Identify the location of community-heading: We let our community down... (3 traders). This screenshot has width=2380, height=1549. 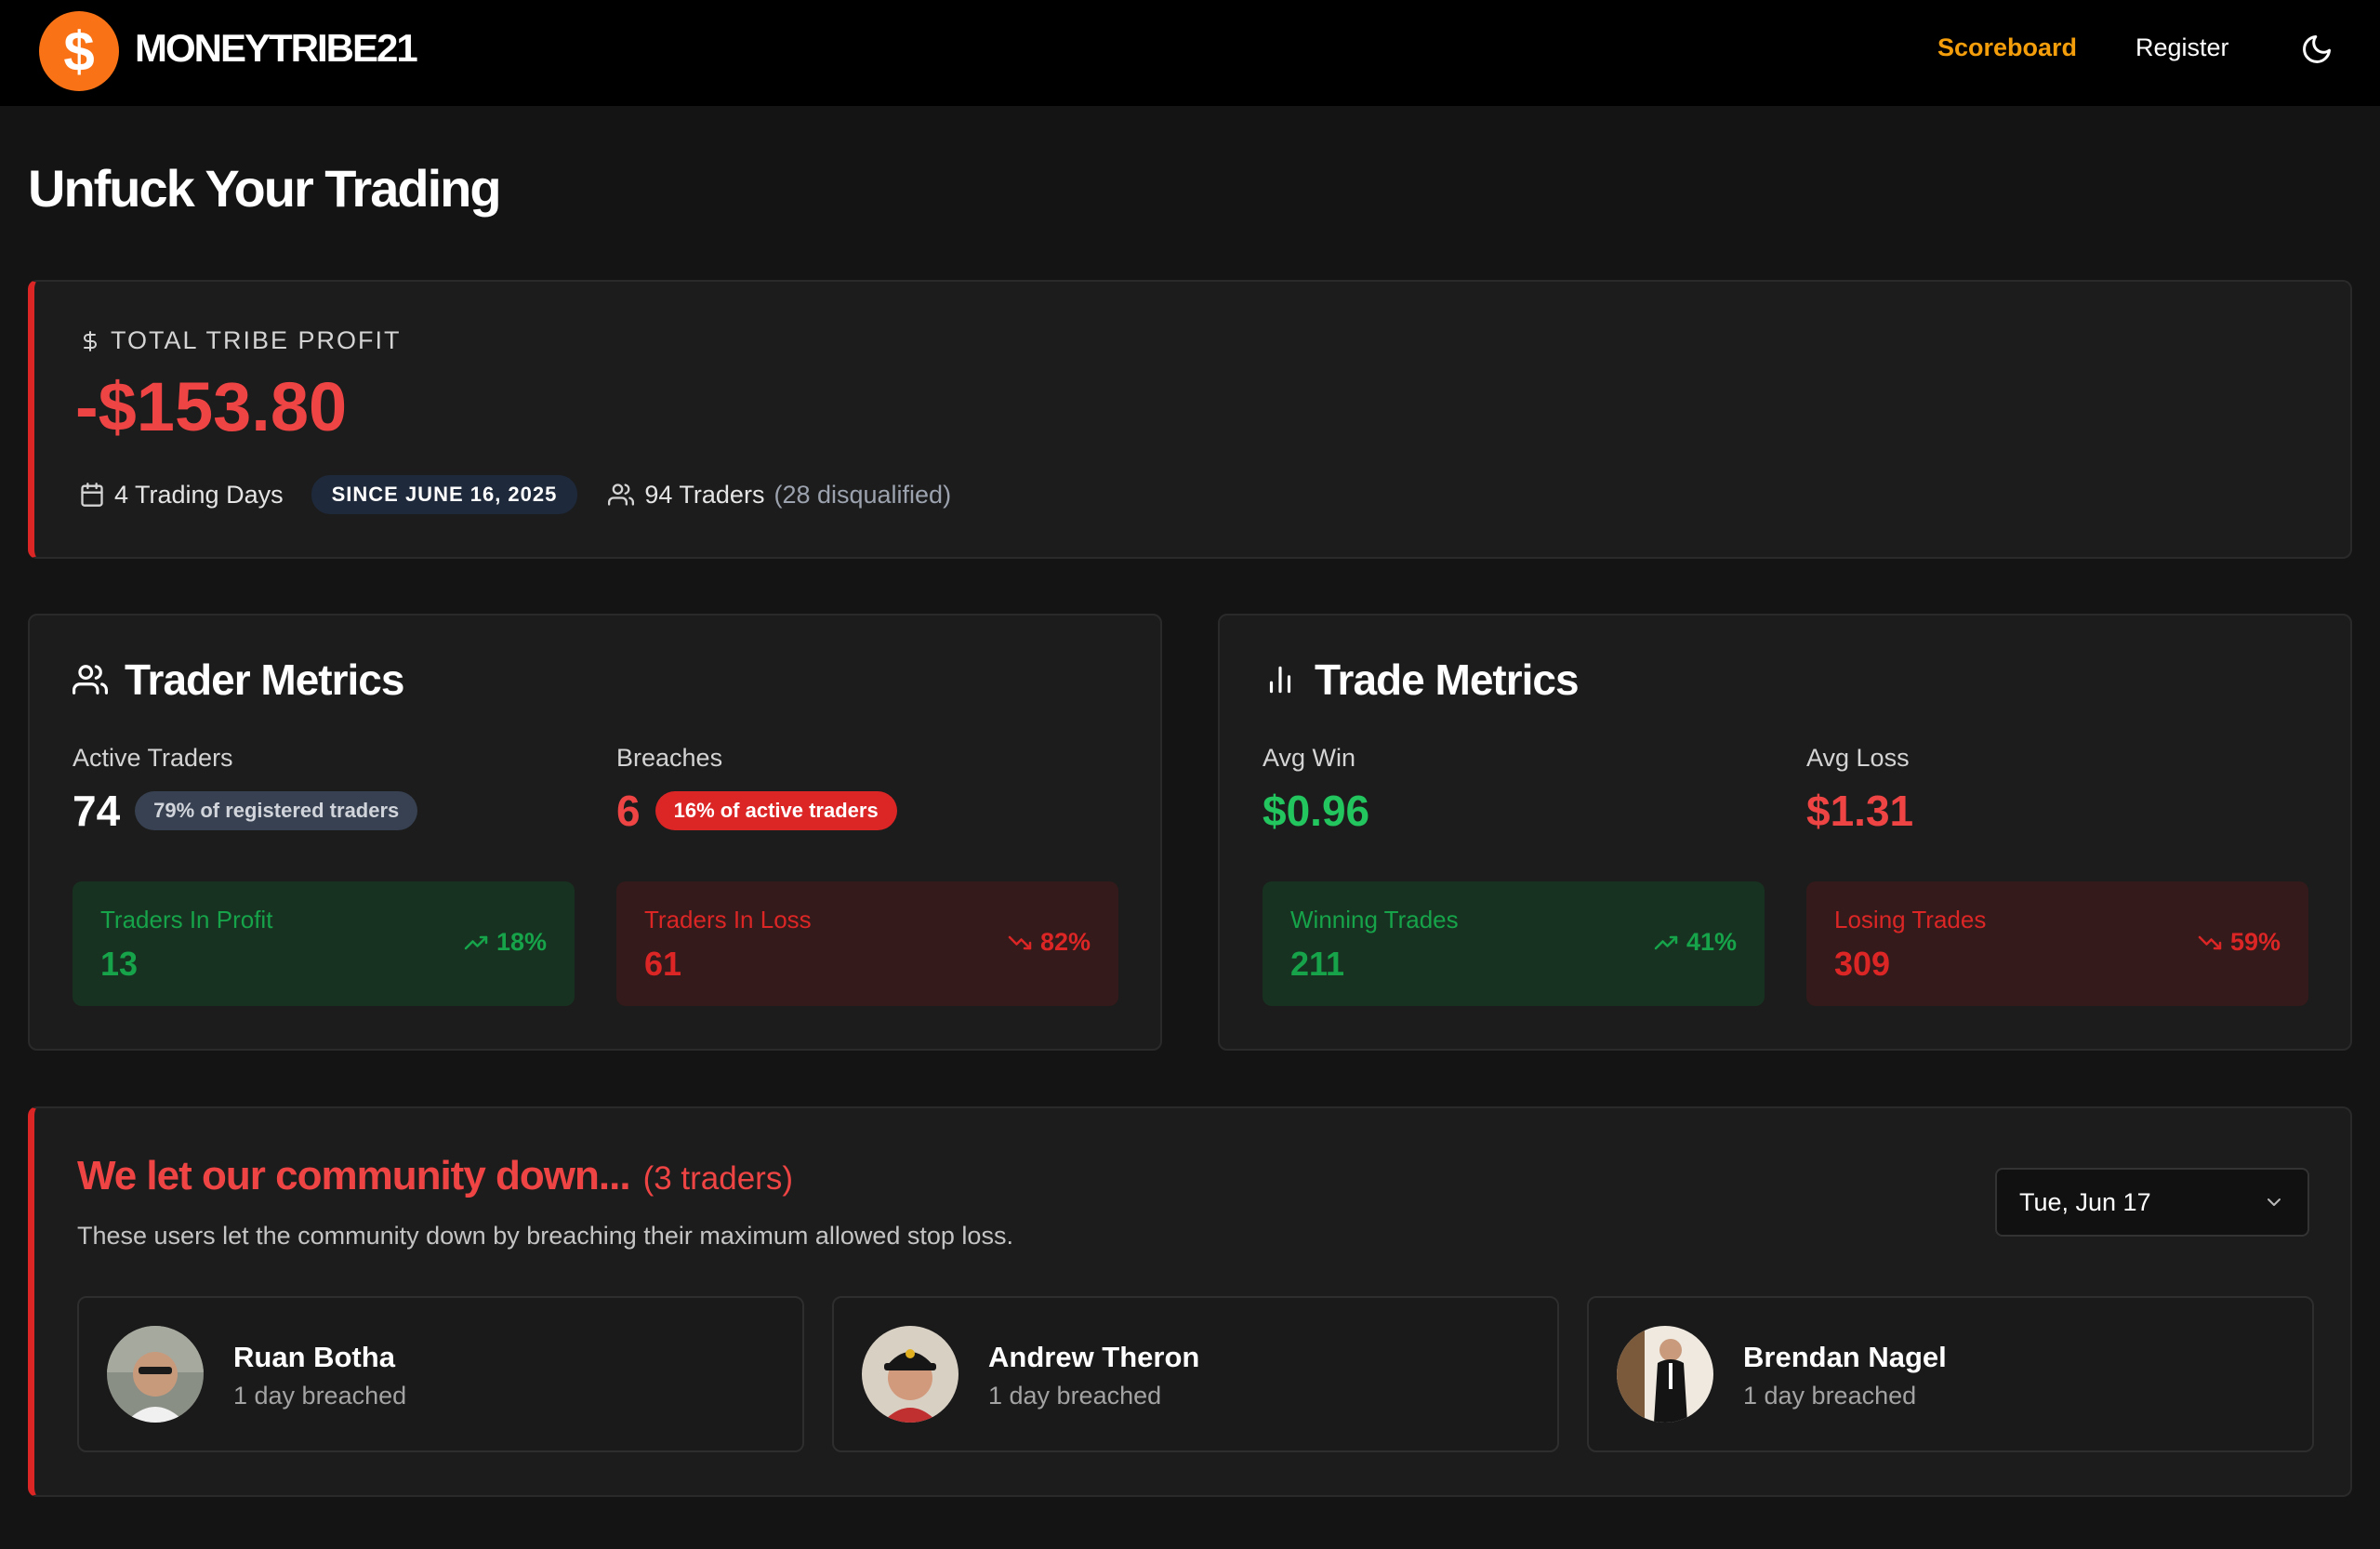
(435, 1175).